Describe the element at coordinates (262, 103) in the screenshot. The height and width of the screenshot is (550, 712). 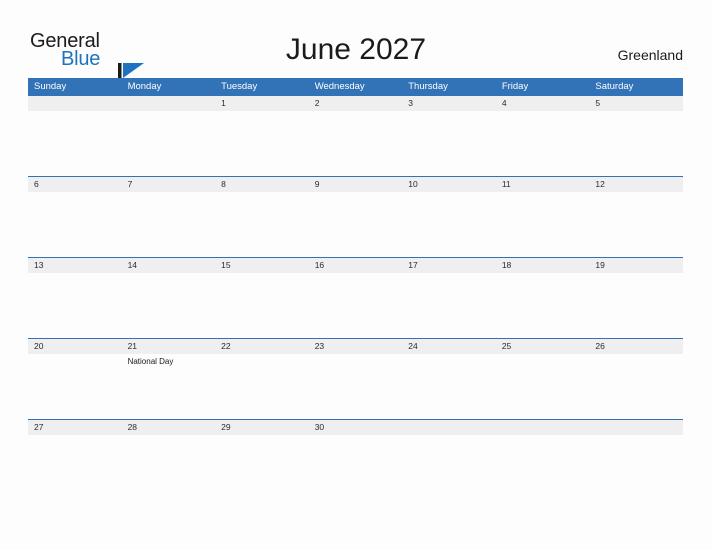
I see `day-number: 1` at that location.